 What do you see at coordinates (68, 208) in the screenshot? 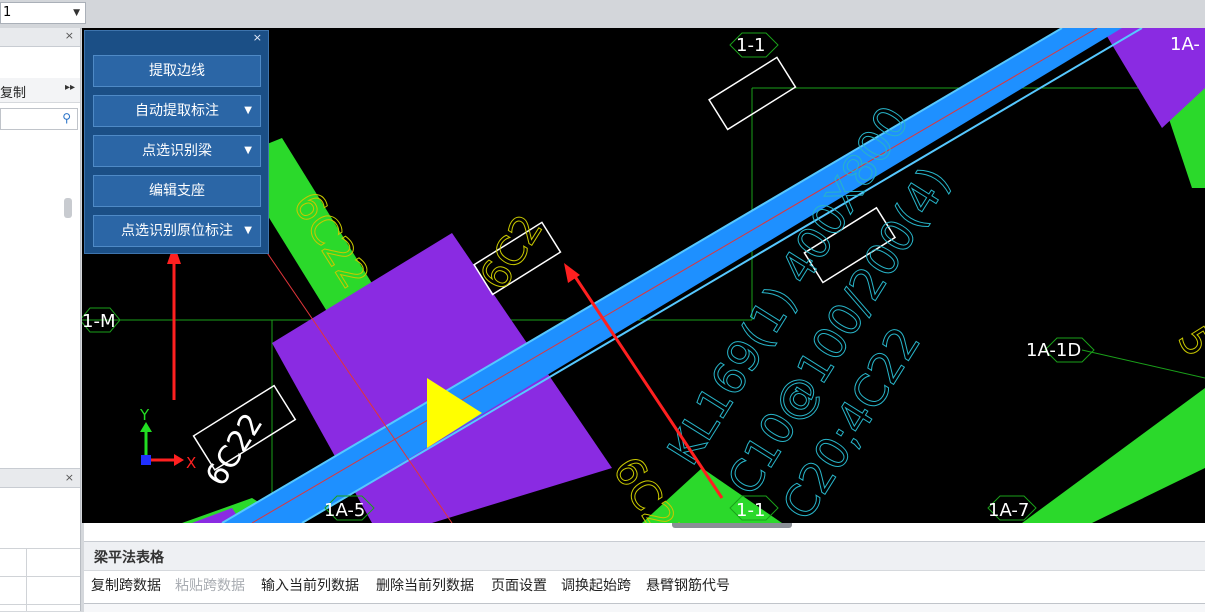
I see `scrollbar-thumb` at bounding box center [68, 208].